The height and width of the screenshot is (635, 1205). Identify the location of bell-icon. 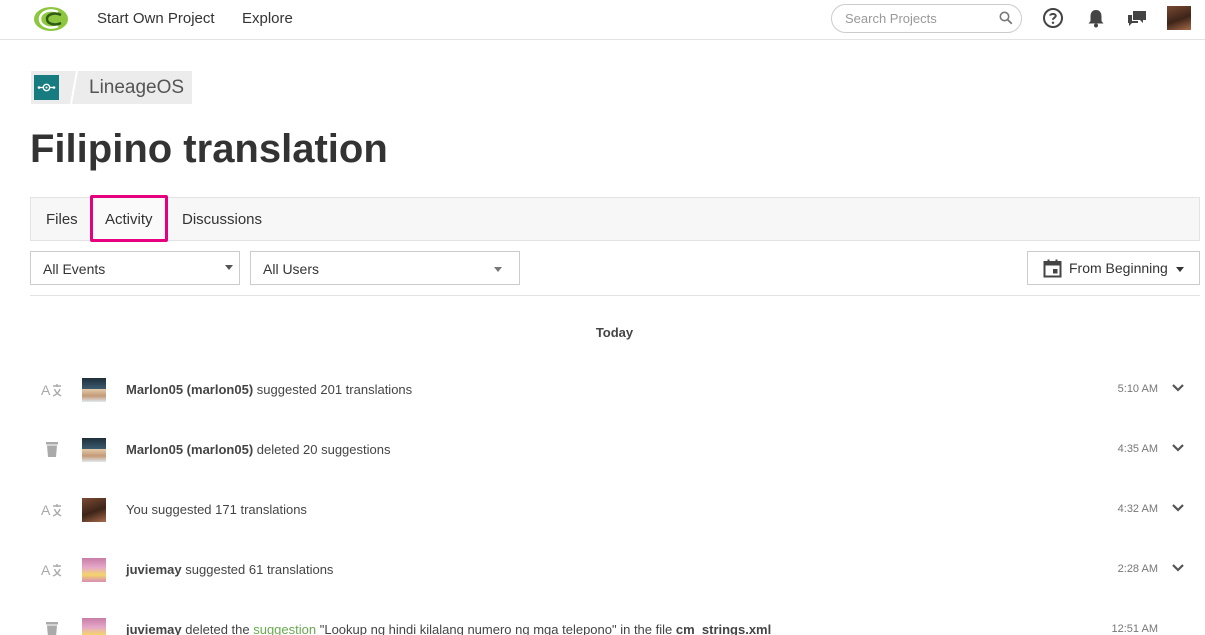
(1096, 18).